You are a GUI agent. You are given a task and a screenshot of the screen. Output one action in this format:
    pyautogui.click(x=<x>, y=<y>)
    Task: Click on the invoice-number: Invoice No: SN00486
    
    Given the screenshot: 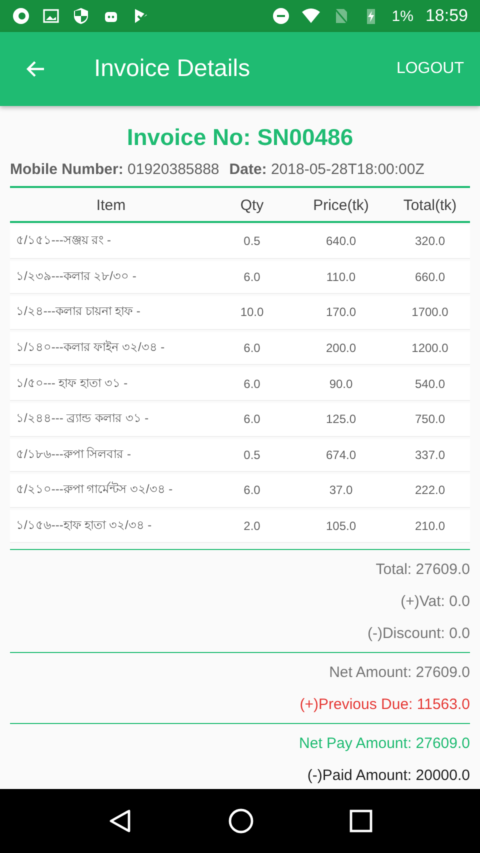 What is the action you would take?
    pyautogui.click(x=240, y=137)
    